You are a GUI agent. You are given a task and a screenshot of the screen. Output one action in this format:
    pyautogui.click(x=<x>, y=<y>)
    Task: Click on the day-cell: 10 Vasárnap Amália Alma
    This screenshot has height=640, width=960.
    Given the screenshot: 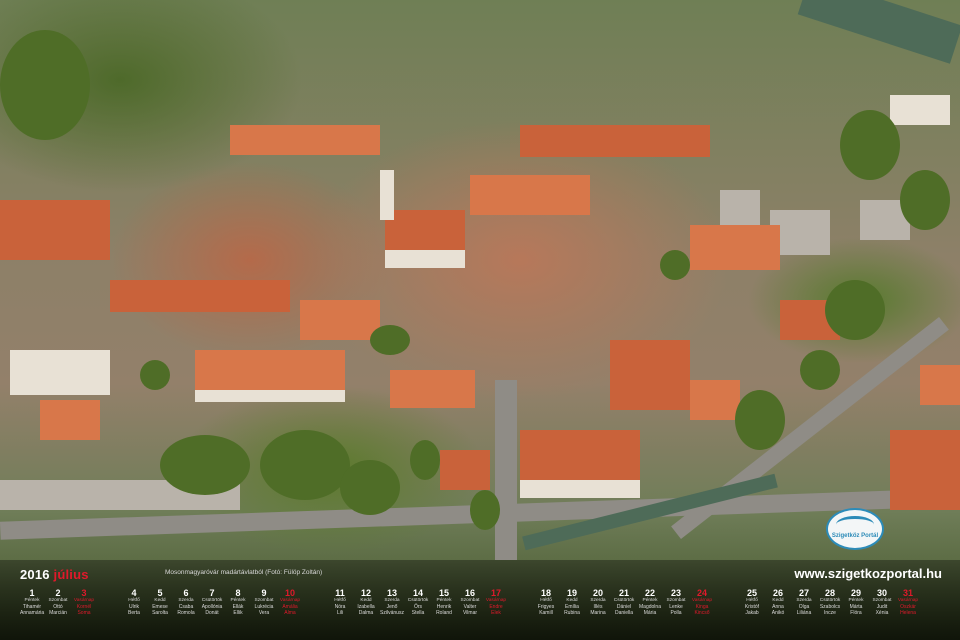 What is the action you would take?
    pyautogui.click(x=290, y=602)
    